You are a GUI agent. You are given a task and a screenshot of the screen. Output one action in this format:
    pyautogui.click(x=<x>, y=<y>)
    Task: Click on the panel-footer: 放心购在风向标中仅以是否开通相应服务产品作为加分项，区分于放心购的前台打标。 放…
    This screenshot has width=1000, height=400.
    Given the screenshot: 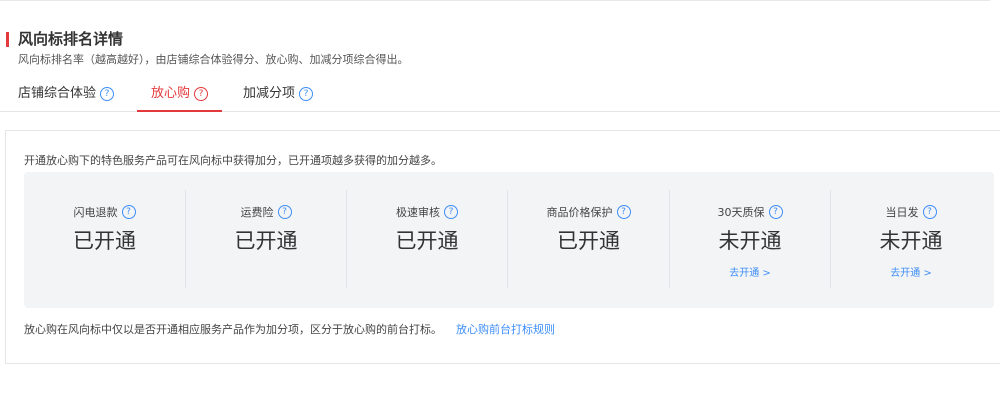 What is the action you would take?
    pyautogui.click(x=289, y=329)
    